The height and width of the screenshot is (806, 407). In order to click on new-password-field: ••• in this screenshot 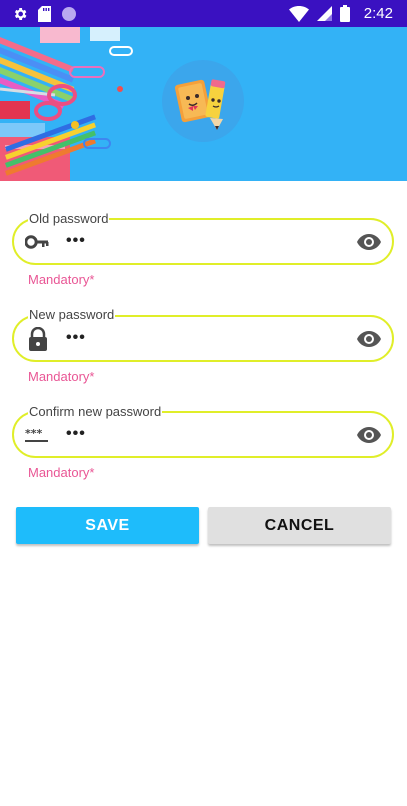, I will do `click(203, 338)`.